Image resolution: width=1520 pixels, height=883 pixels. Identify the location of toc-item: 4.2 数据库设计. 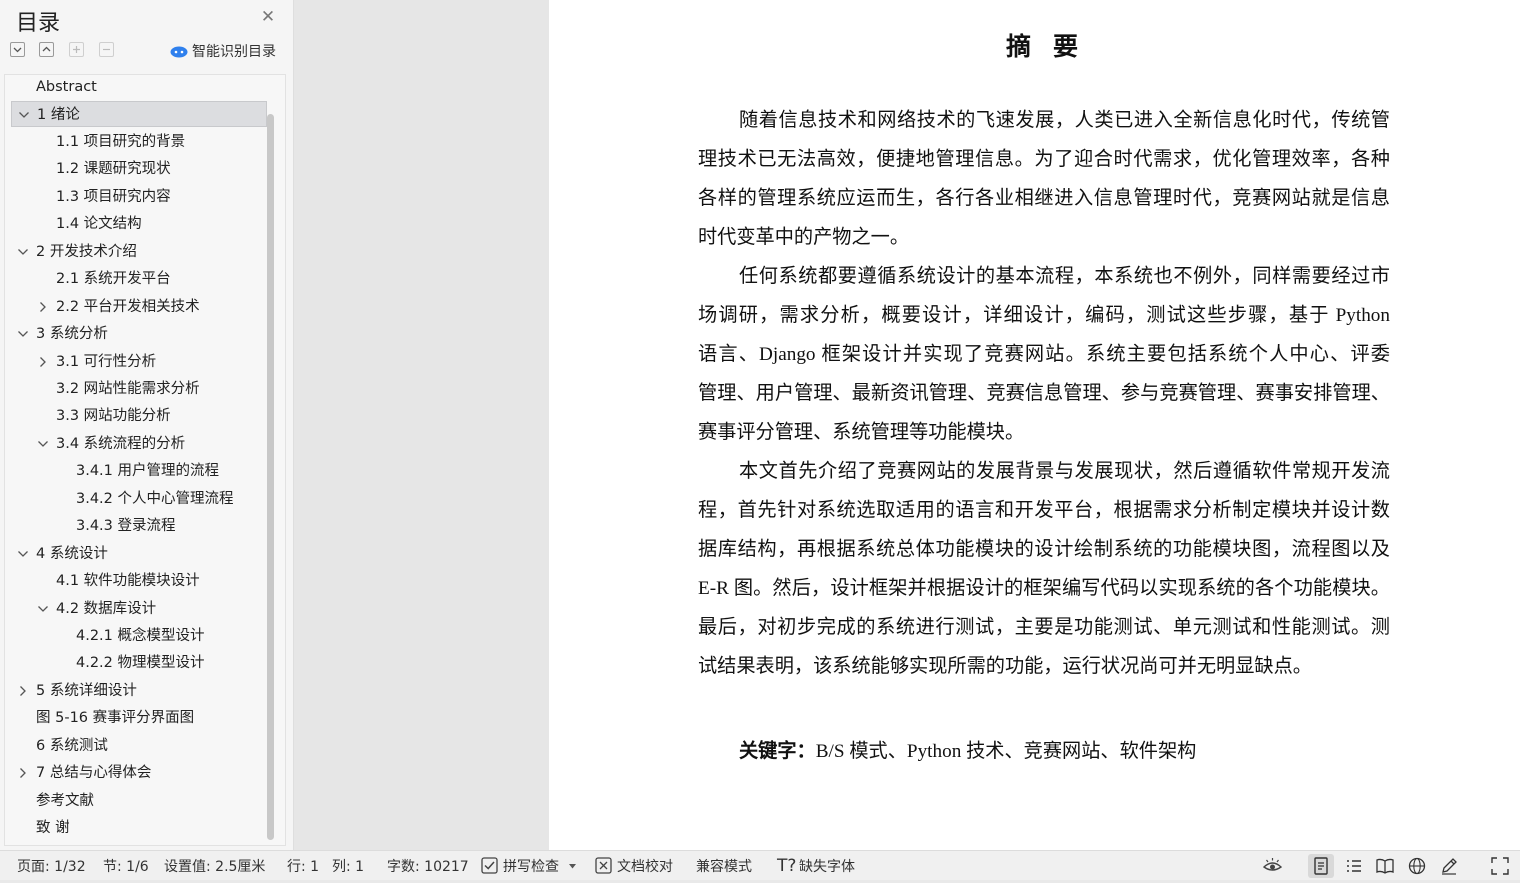
(139, 609).